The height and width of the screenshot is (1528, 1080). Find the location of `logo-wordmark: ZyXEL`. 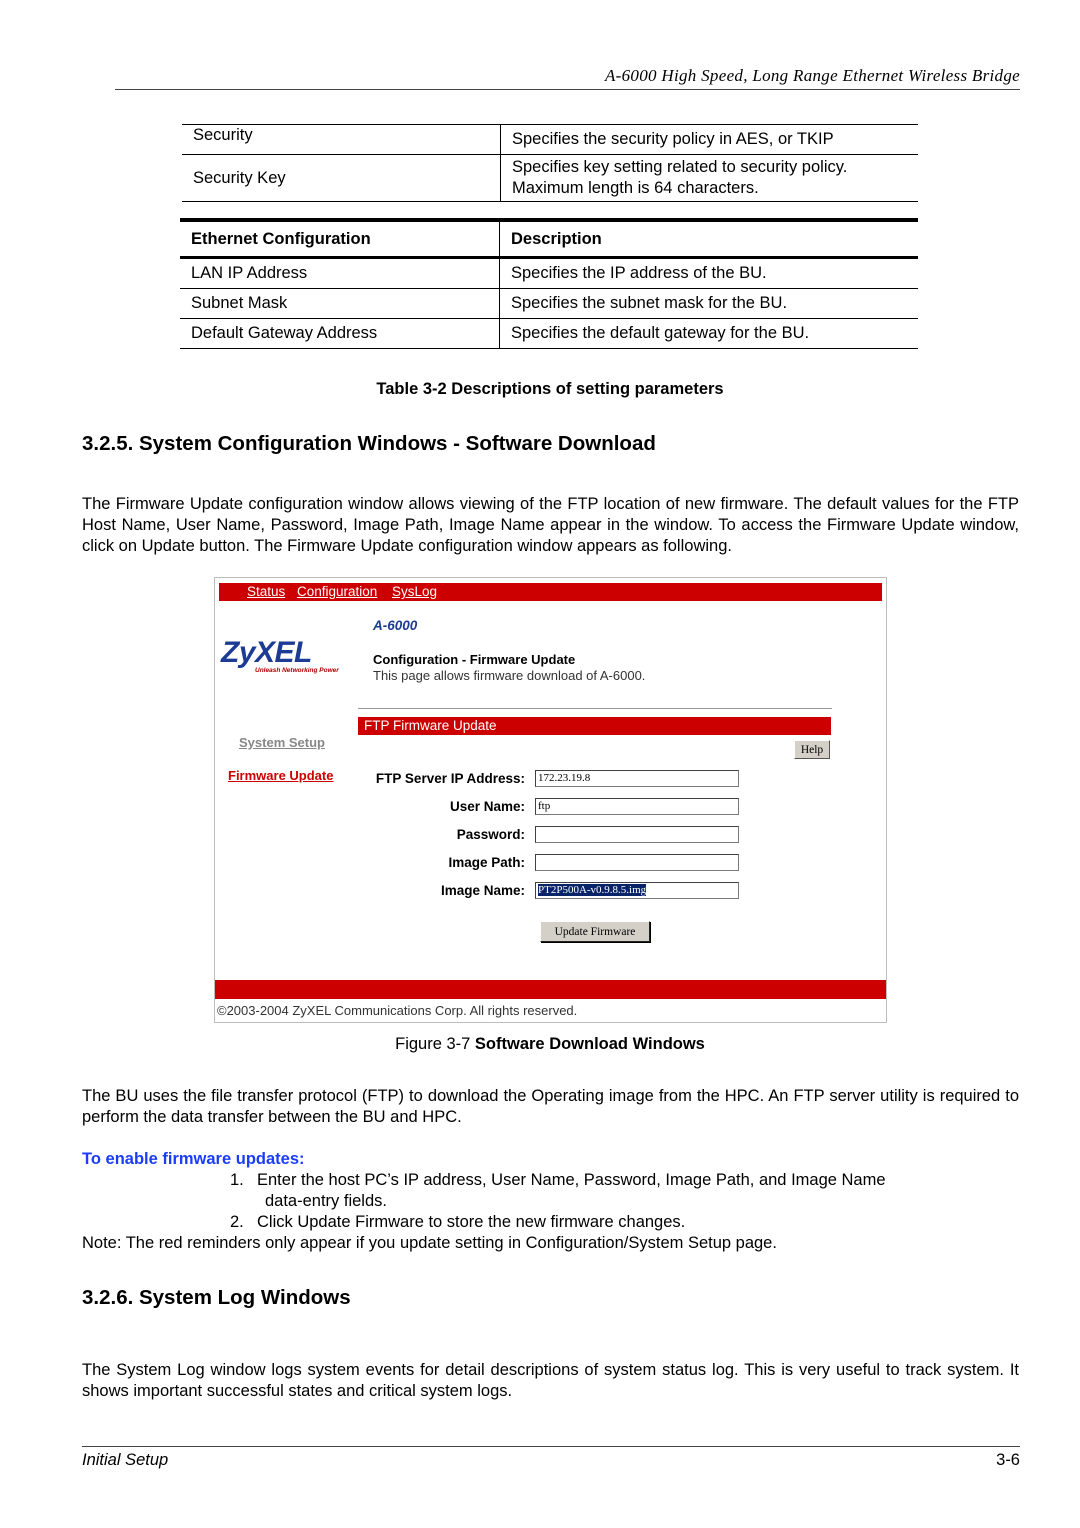

logo-wordmark: ZyXEL is located at coordinates (266, 652).